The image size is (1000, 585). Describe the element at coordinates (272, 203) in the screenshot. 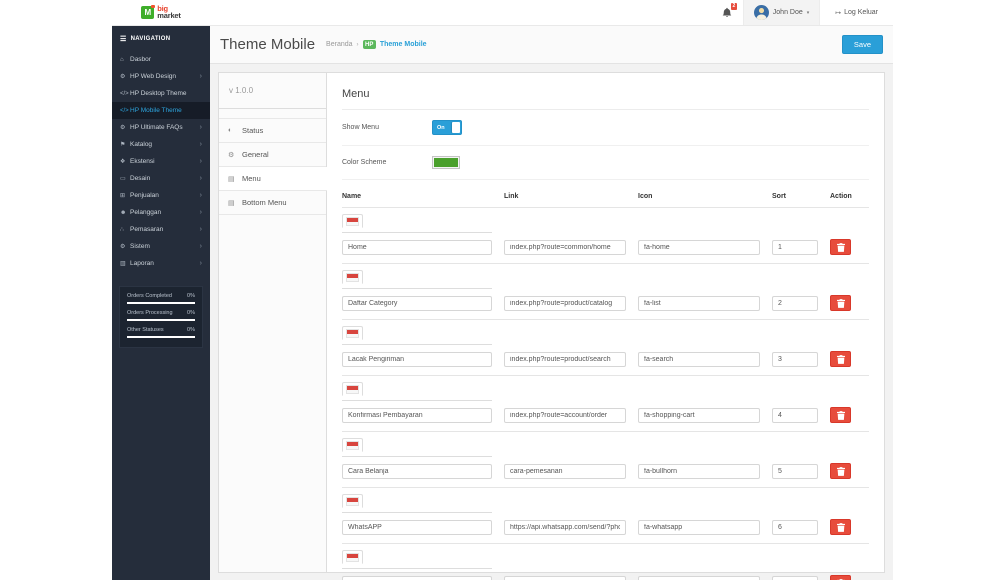

I see `tab-bottom-menu: ▤ Bottom Menu` at that location.